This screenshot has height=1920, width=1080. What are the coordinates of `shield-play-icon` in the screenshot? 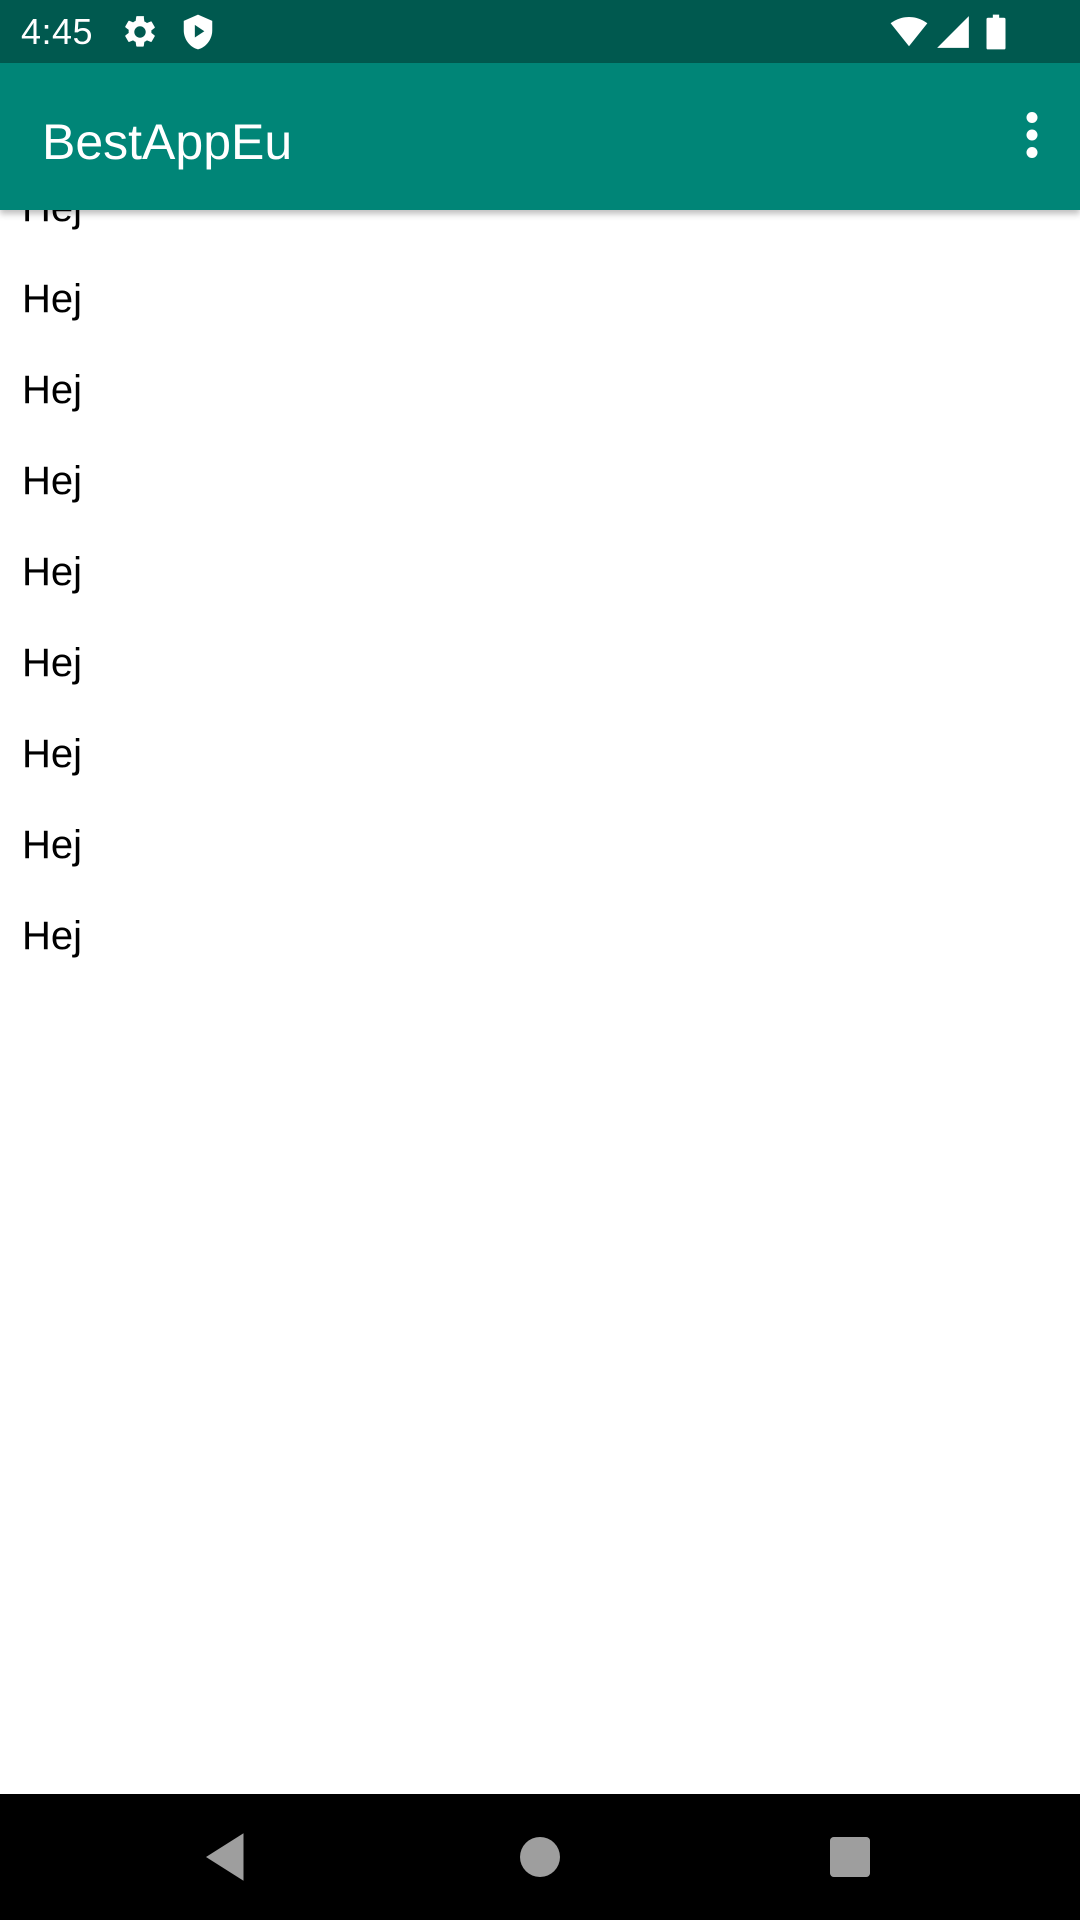 It's located at (198, 32).